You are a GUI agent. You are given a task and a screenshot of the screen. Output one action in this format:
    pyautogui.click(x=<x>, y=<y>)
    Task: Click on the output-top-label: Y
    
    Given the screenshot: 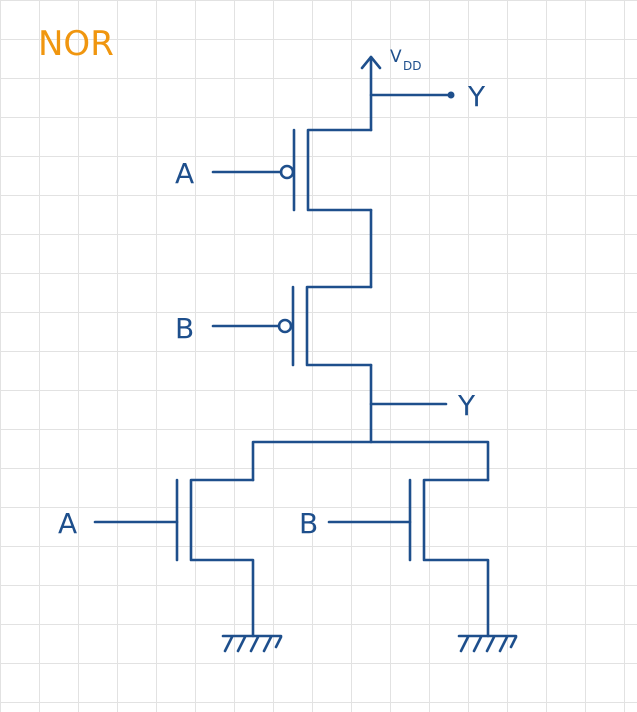 What is the action you would take?
    pyautogui.click(x=476, y=96)
    